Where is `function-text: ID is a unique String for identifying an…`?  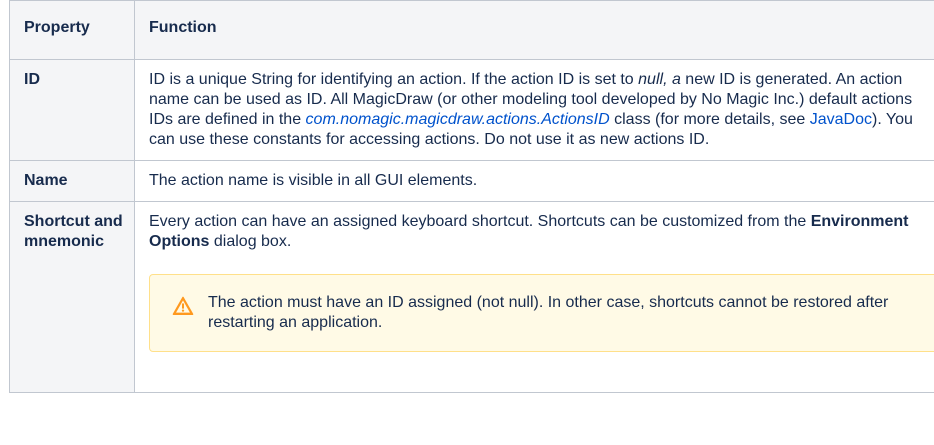
function-text: ID is a unique String for identifying an… is located at coordinates (394, 79).